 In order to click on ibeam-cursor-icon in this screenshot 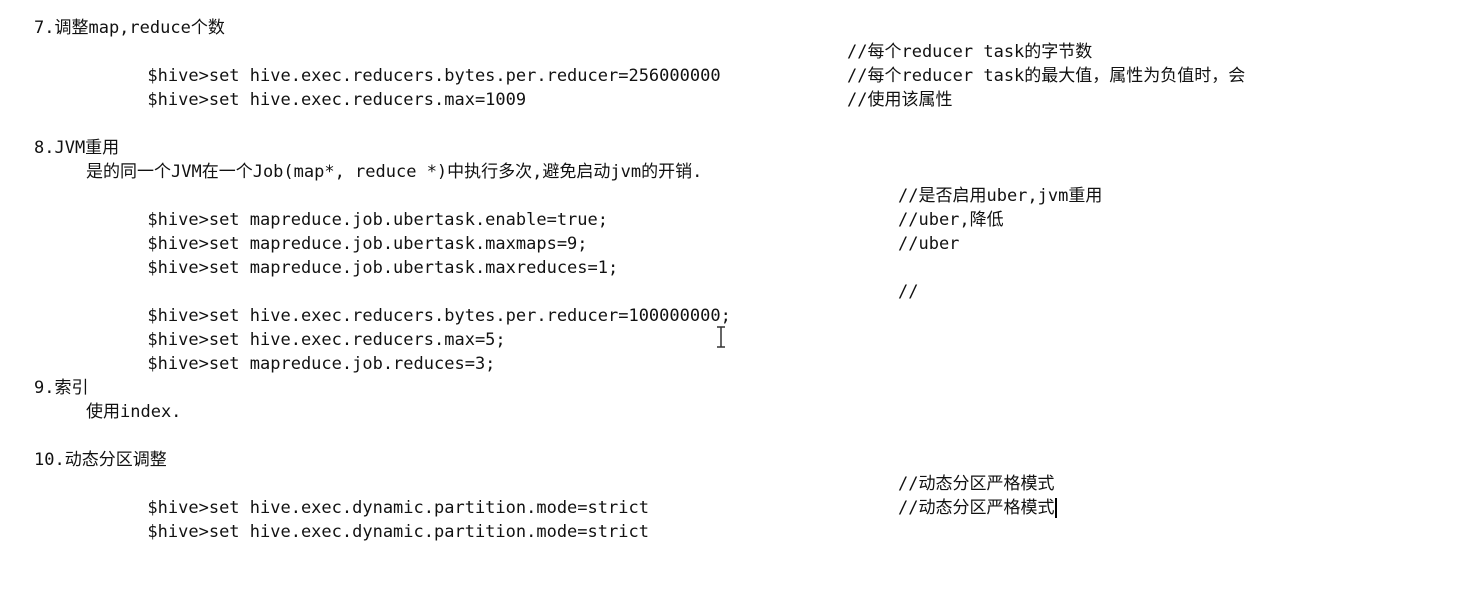, I will do `click(721, 337)`.